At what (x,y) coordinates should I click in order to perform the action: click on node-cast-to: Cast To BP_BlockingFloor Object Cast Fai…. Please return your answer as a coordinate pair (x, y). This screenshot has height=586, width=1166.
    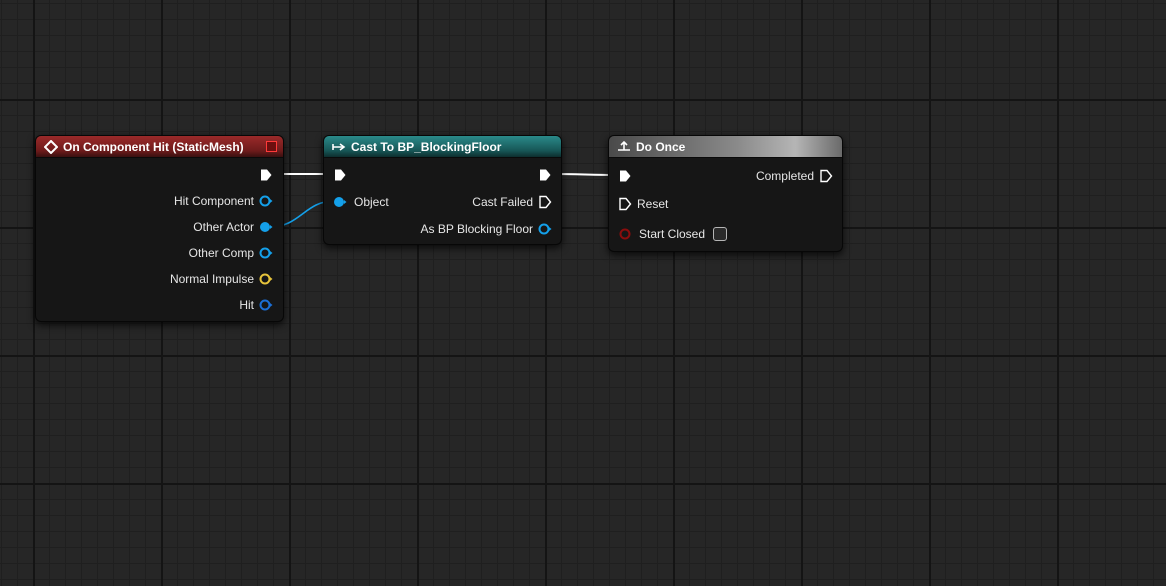
    Looking at the image, I should click on (442, 190).